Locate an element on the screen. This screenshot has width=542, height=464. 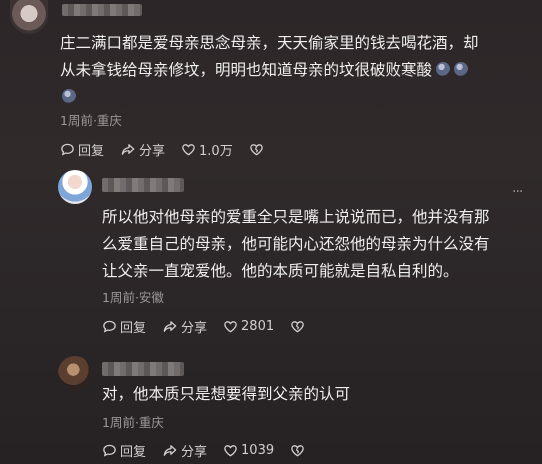
comment-line: 所以他对他母亲的爱重全只是嘴上说说而已，他并没有那 is located at coordinates (296, 217).